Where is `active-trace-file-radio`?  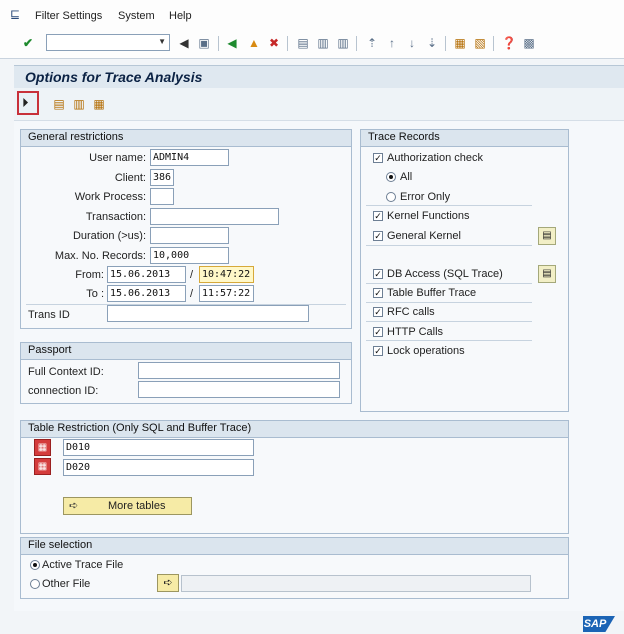
active-trace-file-radio is located at coordinates (35, 565).